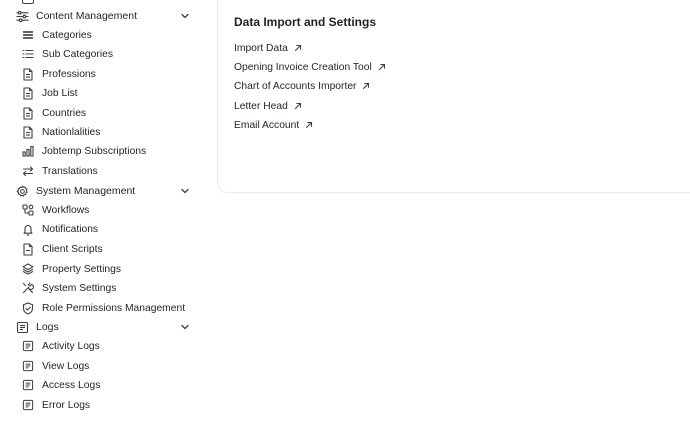 The height and width of the screenshot is (423, 690). What do you see at coordinates (66, 210) in the screenshot?
I see `sidebar-item-label: Workflows` at bounding box center [66, 210].